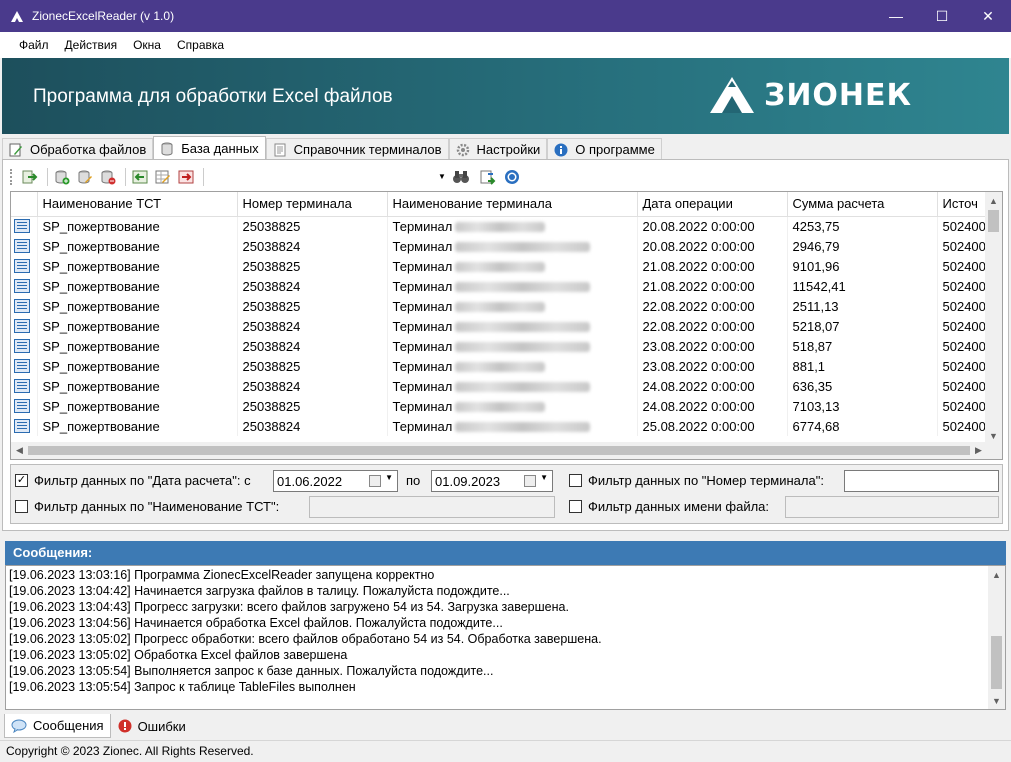 The height and width of the screenshot is (762, 1011). What do you see at coordinates (280, 150) in the screenshot?
I see `document-icon` at bounding box center [280, 150].